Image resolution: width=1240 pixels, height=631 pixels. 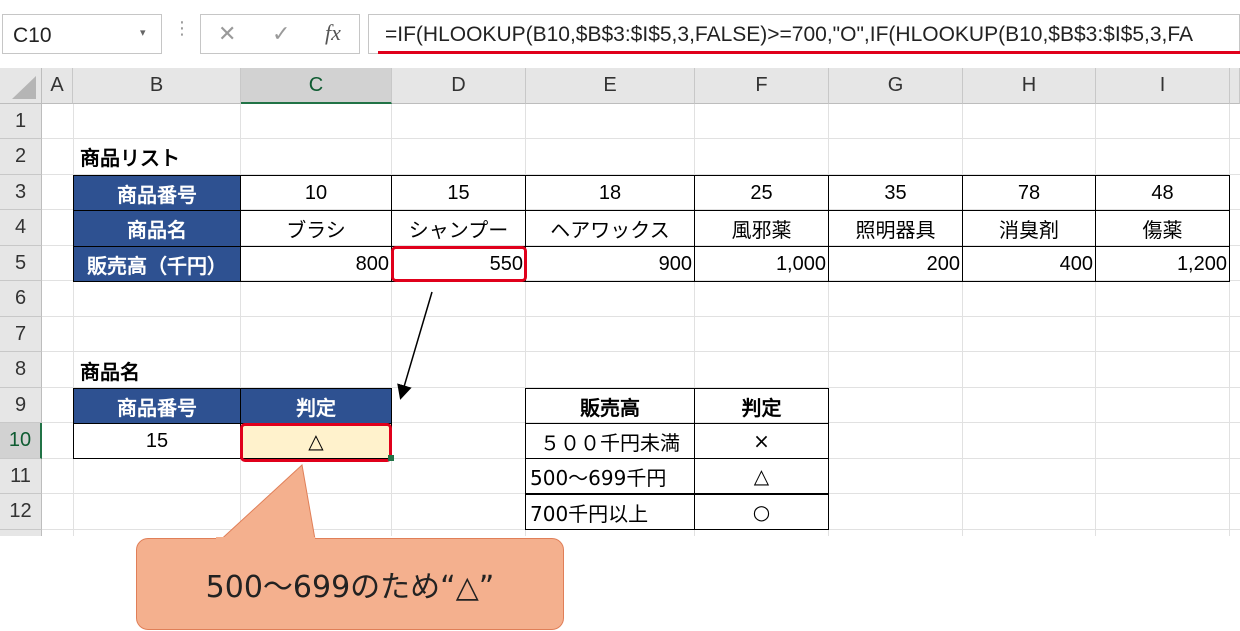 What do you see at coordinates (350, 587) in the screenshot?
I see `callout-text: 500～699のため“△”` at bounding box center [350, 587].